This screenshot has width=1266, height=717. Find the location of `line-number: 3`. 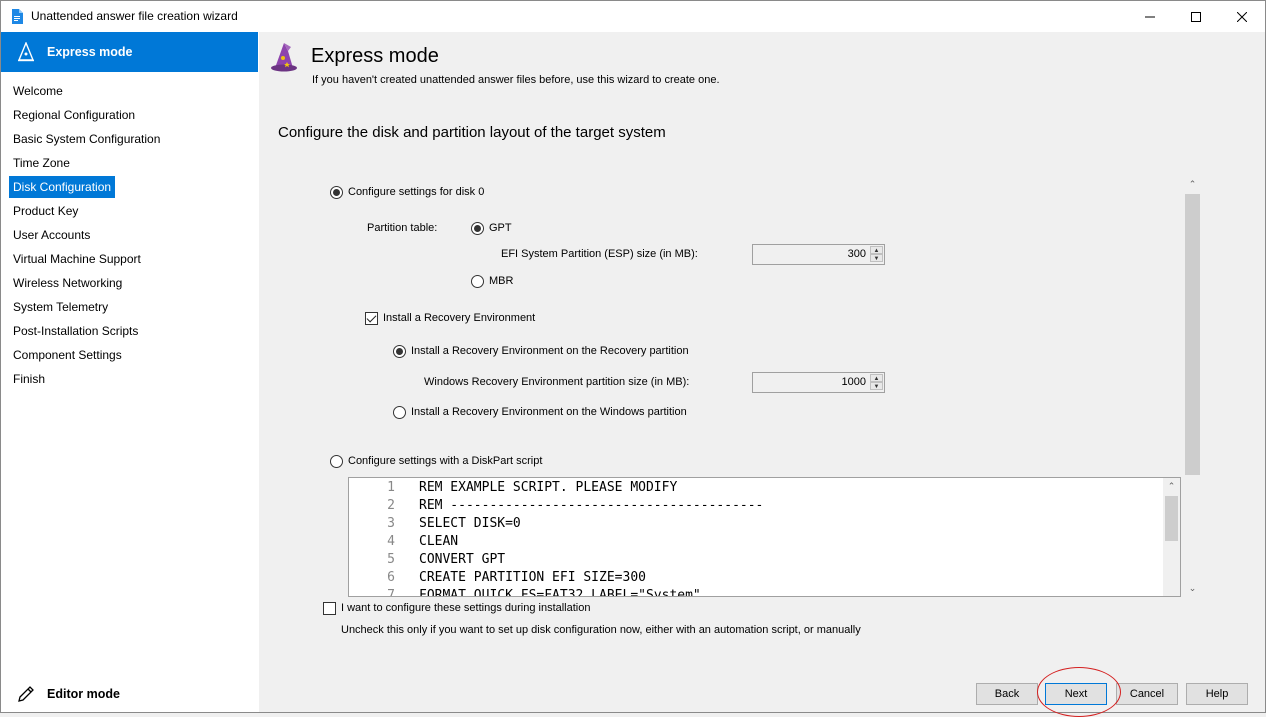

line-number: 3 is located at coordinates (391, 523).